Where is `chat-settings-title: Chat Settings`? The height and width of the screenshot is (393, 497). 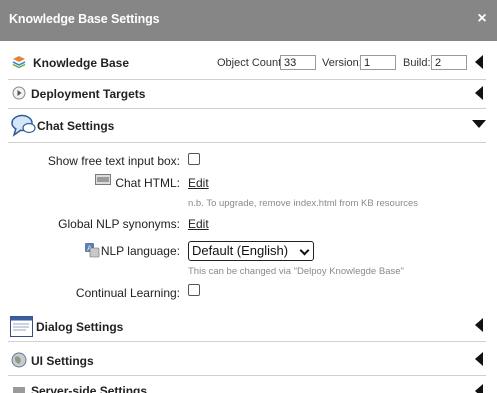
chat-settings-title: Chat Settings is located at coordinates (76, 126).